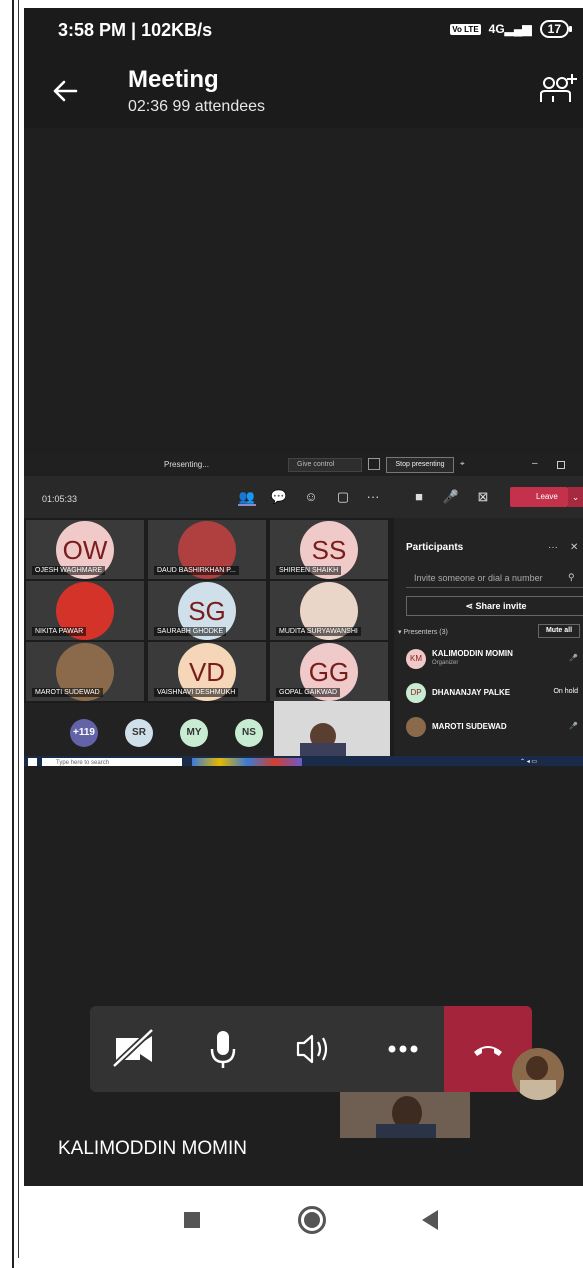 This screenshot has height=1268, width=583. What do you see at coordinates (557, 90) in the screenshot?
I see `add-participants-icon` at bounding box center [557, 90].